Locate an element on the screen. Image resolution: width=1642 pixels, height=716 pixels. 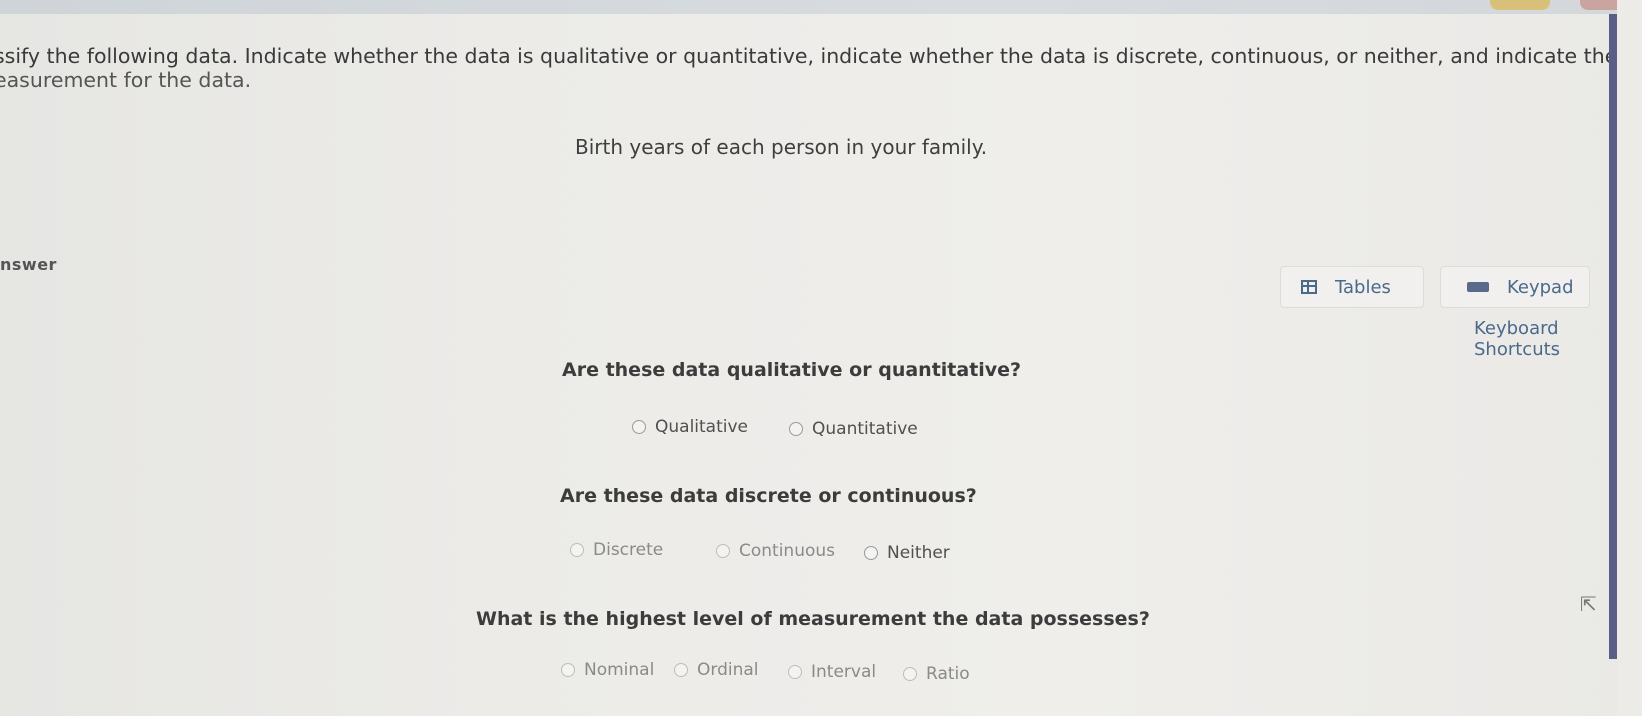
mouse-cursor-icon: ⇱ is located at coordinates (1588, 604).